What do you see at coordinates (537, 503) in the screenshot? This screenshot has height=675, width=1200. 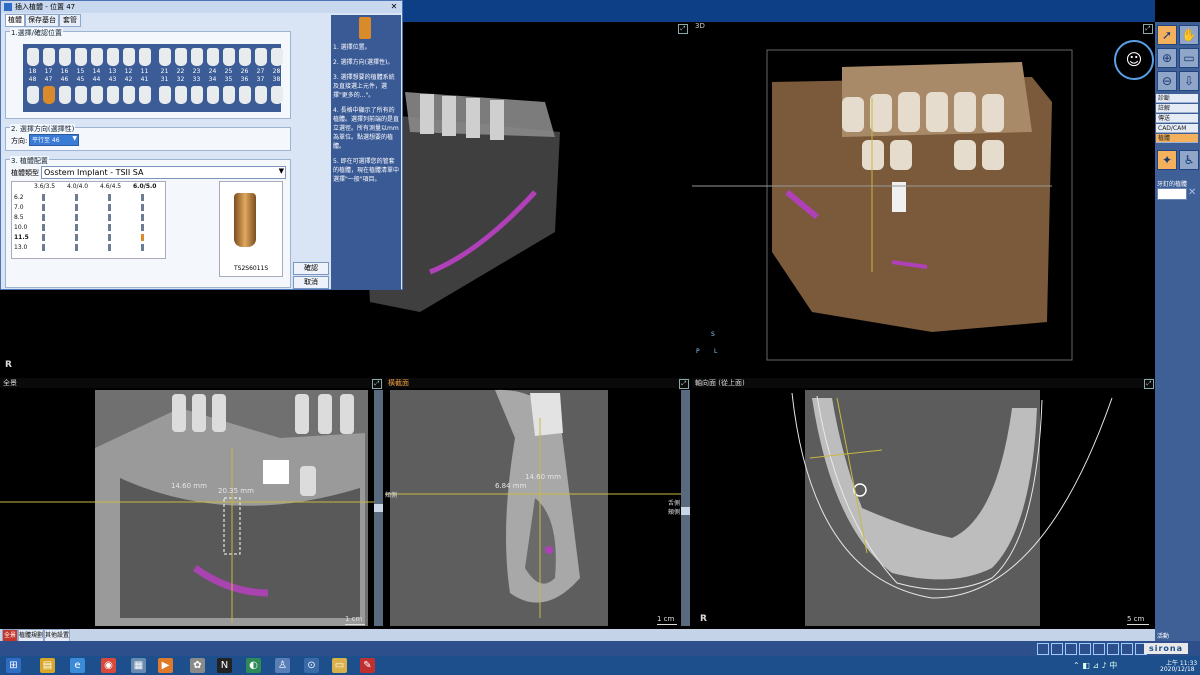 I see `viewport-cross-section: 橫截面 ⤢ 14.60 mm 6.84 mm 頰側 舌側 / 頰側 1 cm` at bounding box center [537, 503].